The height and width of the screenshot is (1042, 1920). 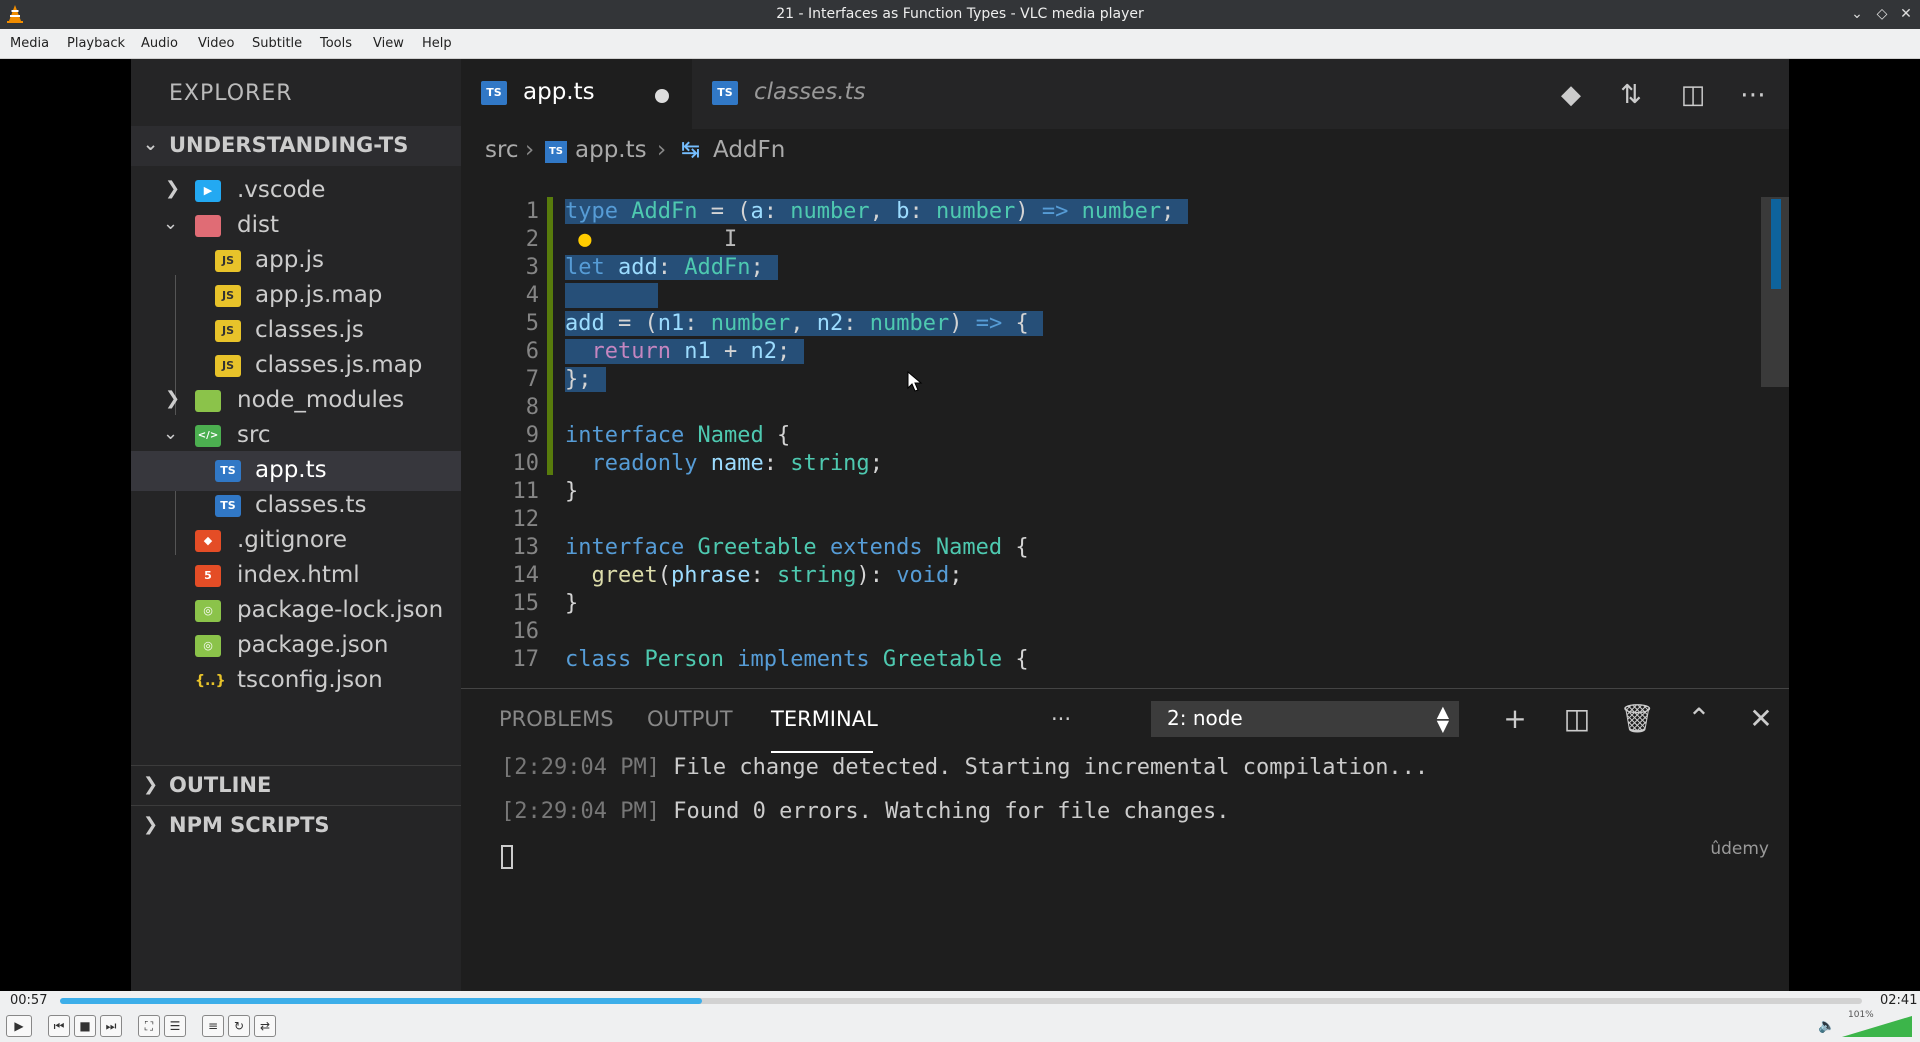 What do you see at coordinates (296, 611) in the screenshot?
I see `tree-item-package-lock: ◎ package-lock.json` at bounding box center [296, 611].